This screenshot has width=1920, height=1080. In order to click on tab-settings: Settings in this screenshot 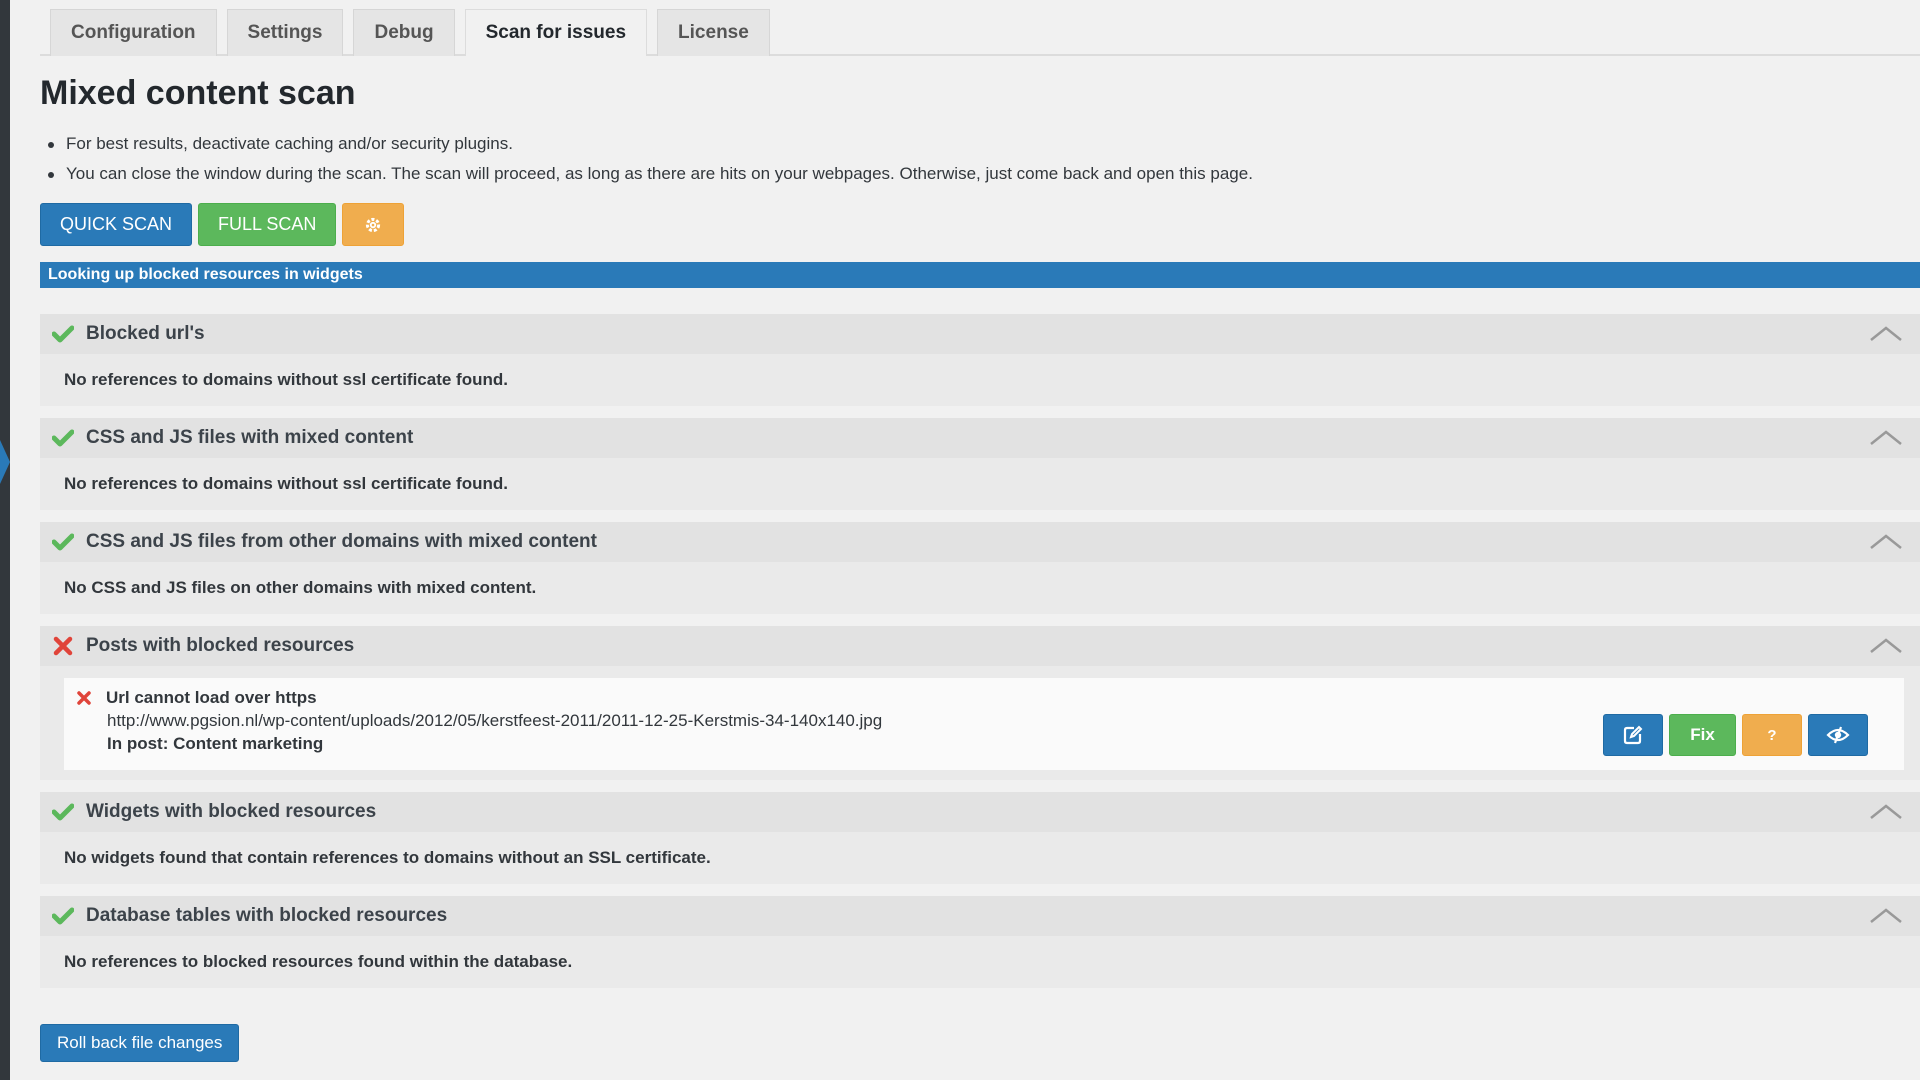, I will do `click(285, 32)`.